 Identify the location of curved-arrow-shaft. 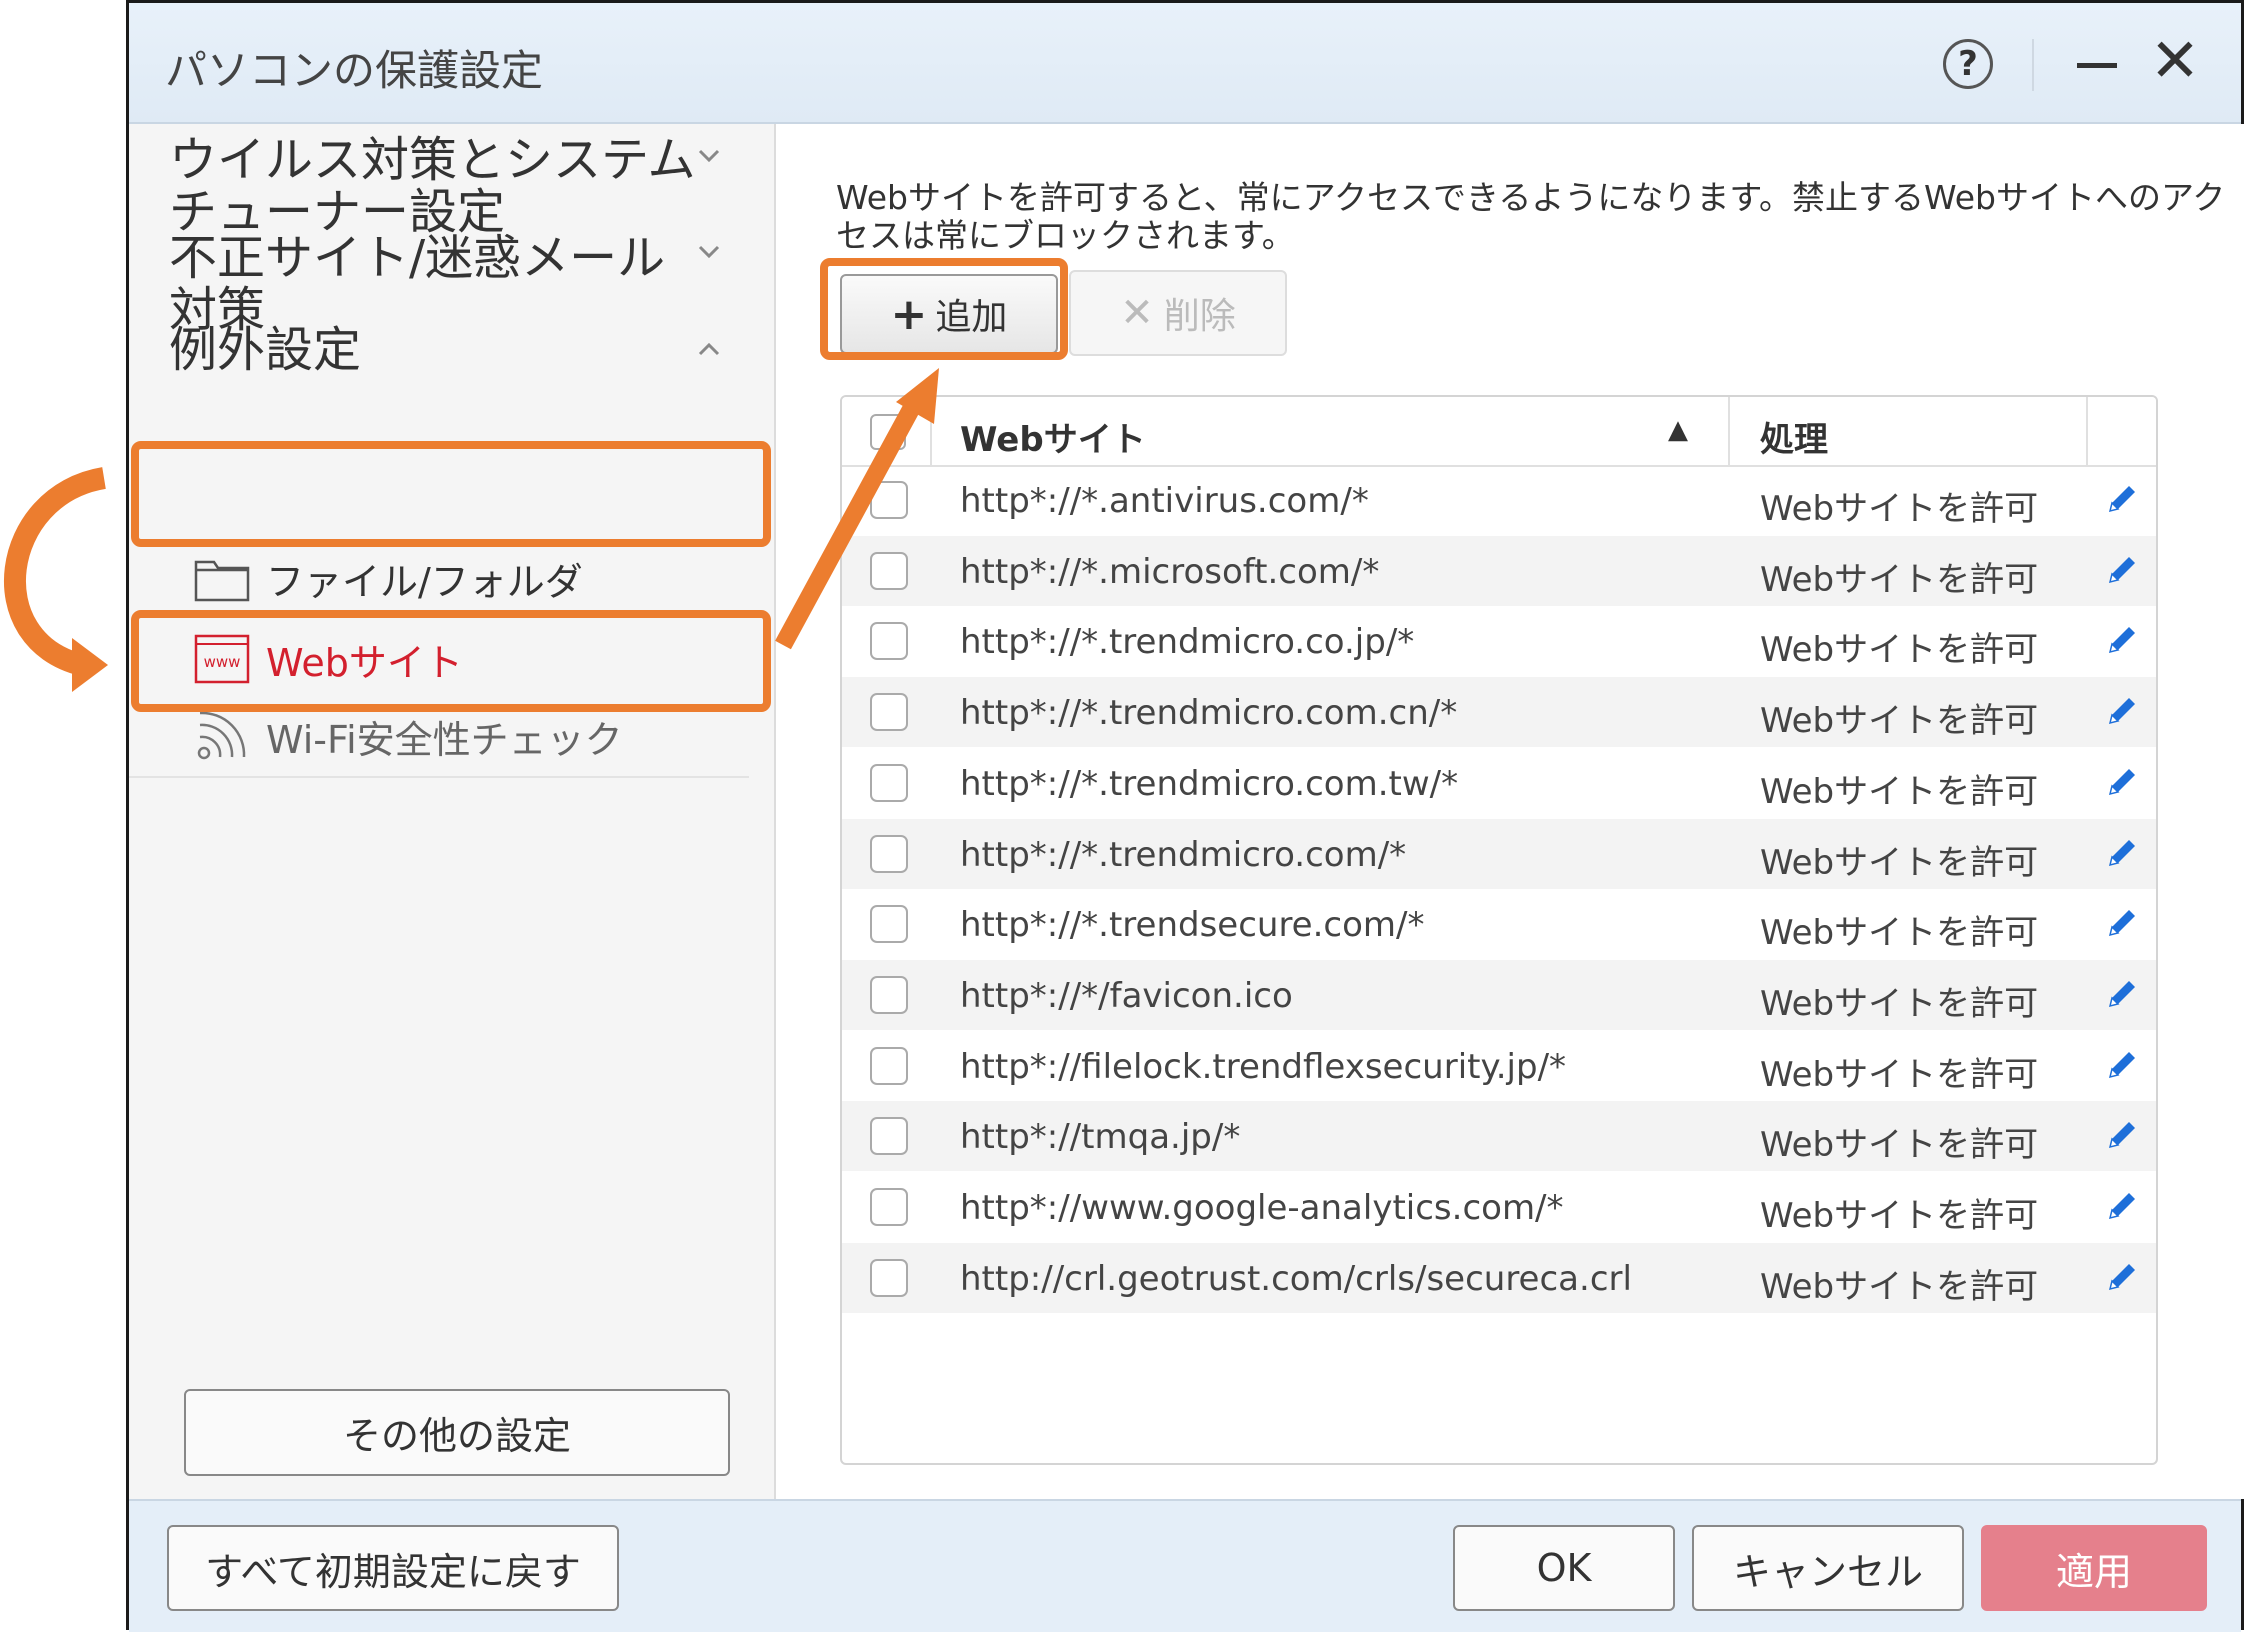
(55, 571).